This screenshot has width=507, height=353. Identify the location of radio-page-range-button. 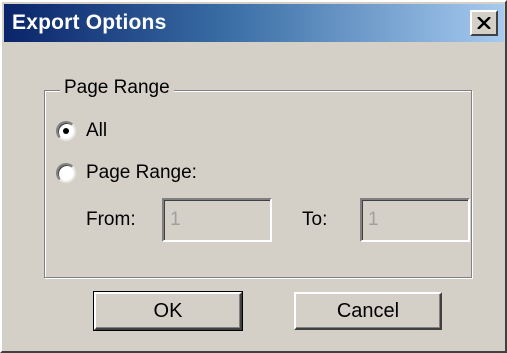
(66, 173).